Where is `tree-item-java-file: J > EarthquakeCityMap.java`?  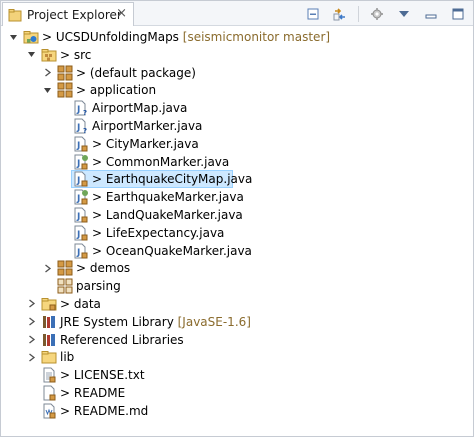 tree-item-java-file: J > EarthquakeCityMap.java is located at coordinates (237, 179).